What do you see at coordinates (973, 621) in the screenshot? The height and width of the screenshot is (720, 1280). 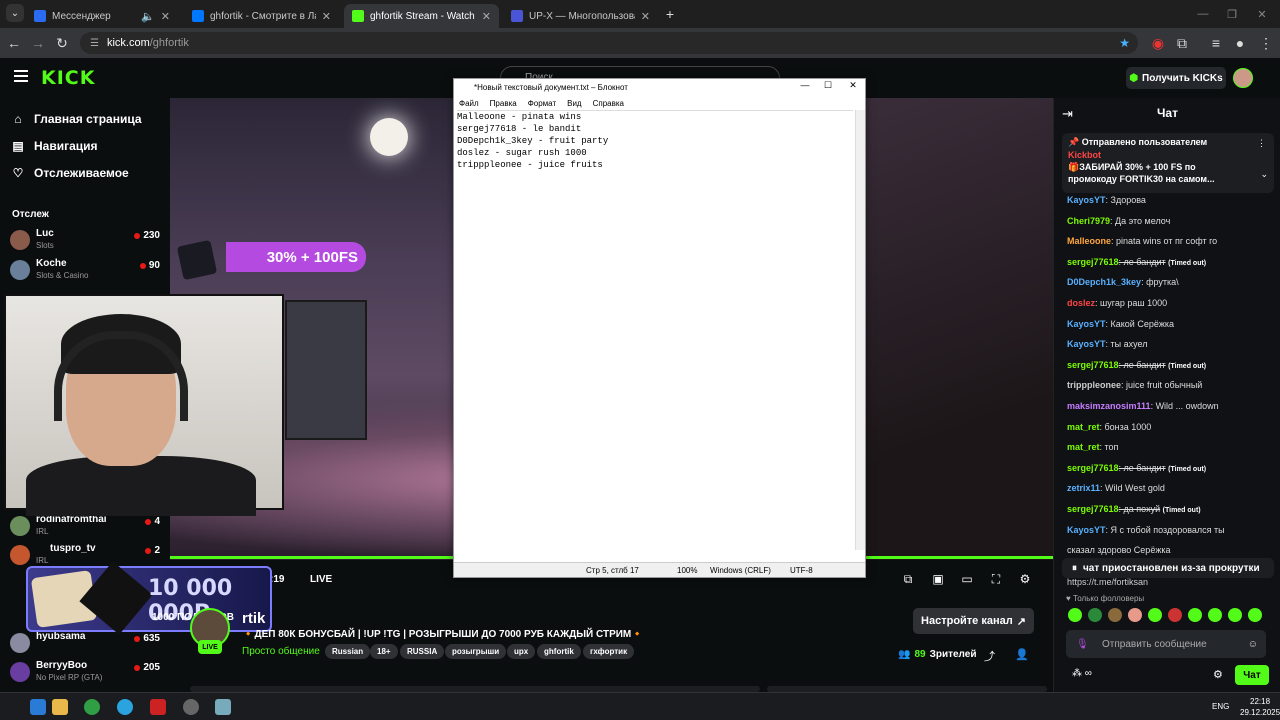 I see `setup-channel-button: Настройте канал ↗` at bounding box center [973, 621].